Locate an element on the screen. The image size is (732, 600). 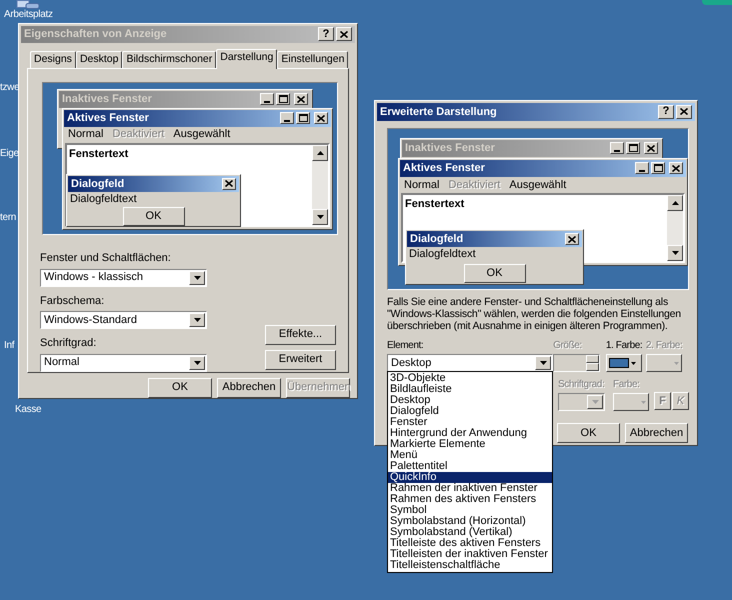
tab: Einstellungen is located at coordinates (312, 59).